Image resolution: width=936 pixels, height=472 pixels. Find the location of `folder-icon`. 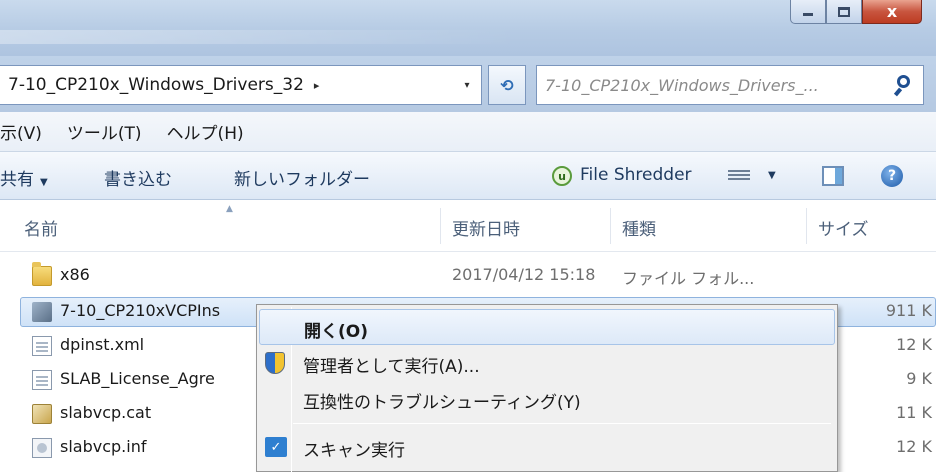

folder-icon is located at coordinates (42, 274).